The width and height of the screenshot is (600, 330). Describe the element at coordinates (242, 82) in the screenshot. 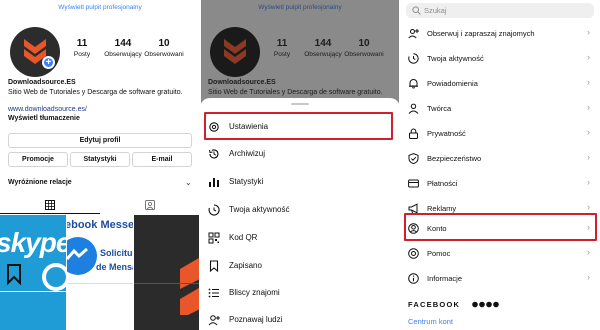

I see `ghost-profile-name: Downloadsource.ES` at that location.